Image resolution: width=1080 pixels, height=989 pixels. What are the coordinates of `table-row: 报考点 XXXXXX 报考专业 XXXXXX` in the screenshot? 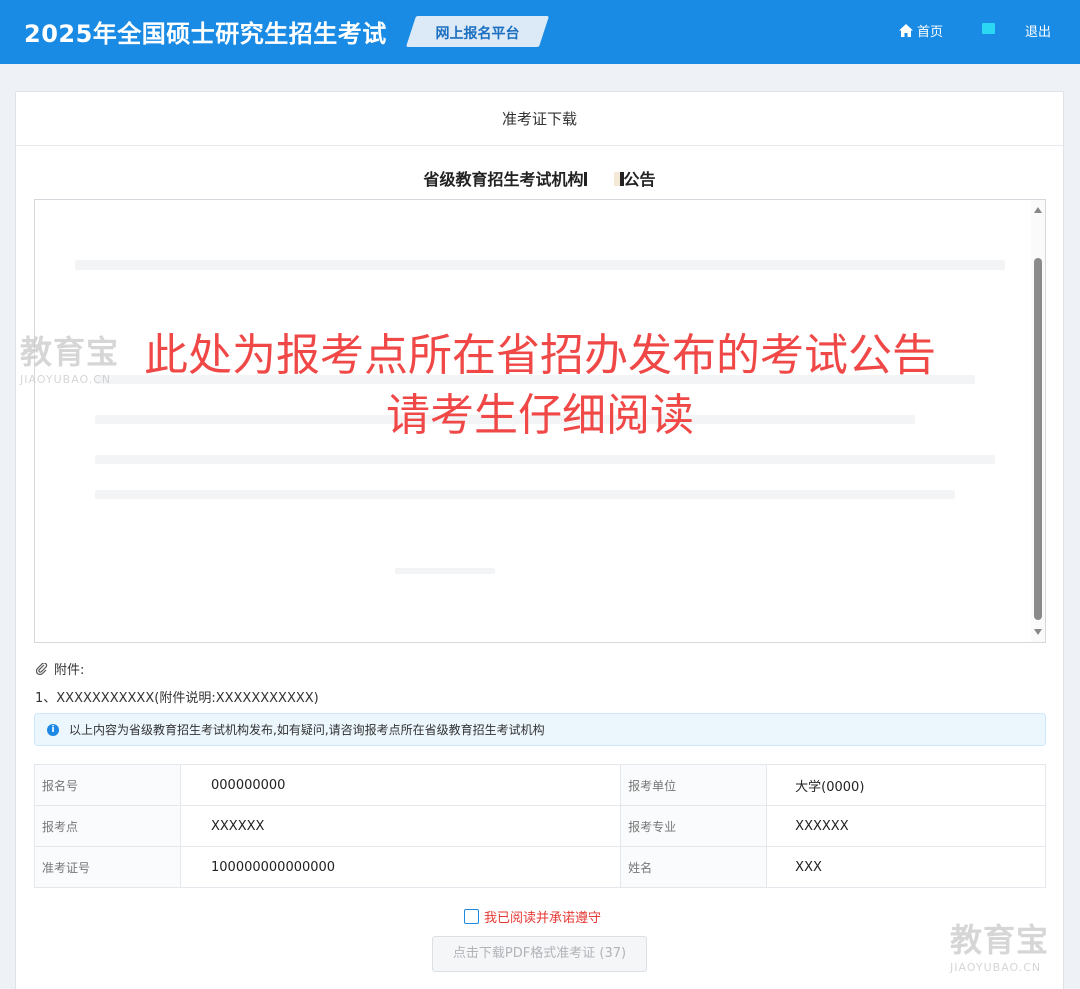 It's located at (540, 826).